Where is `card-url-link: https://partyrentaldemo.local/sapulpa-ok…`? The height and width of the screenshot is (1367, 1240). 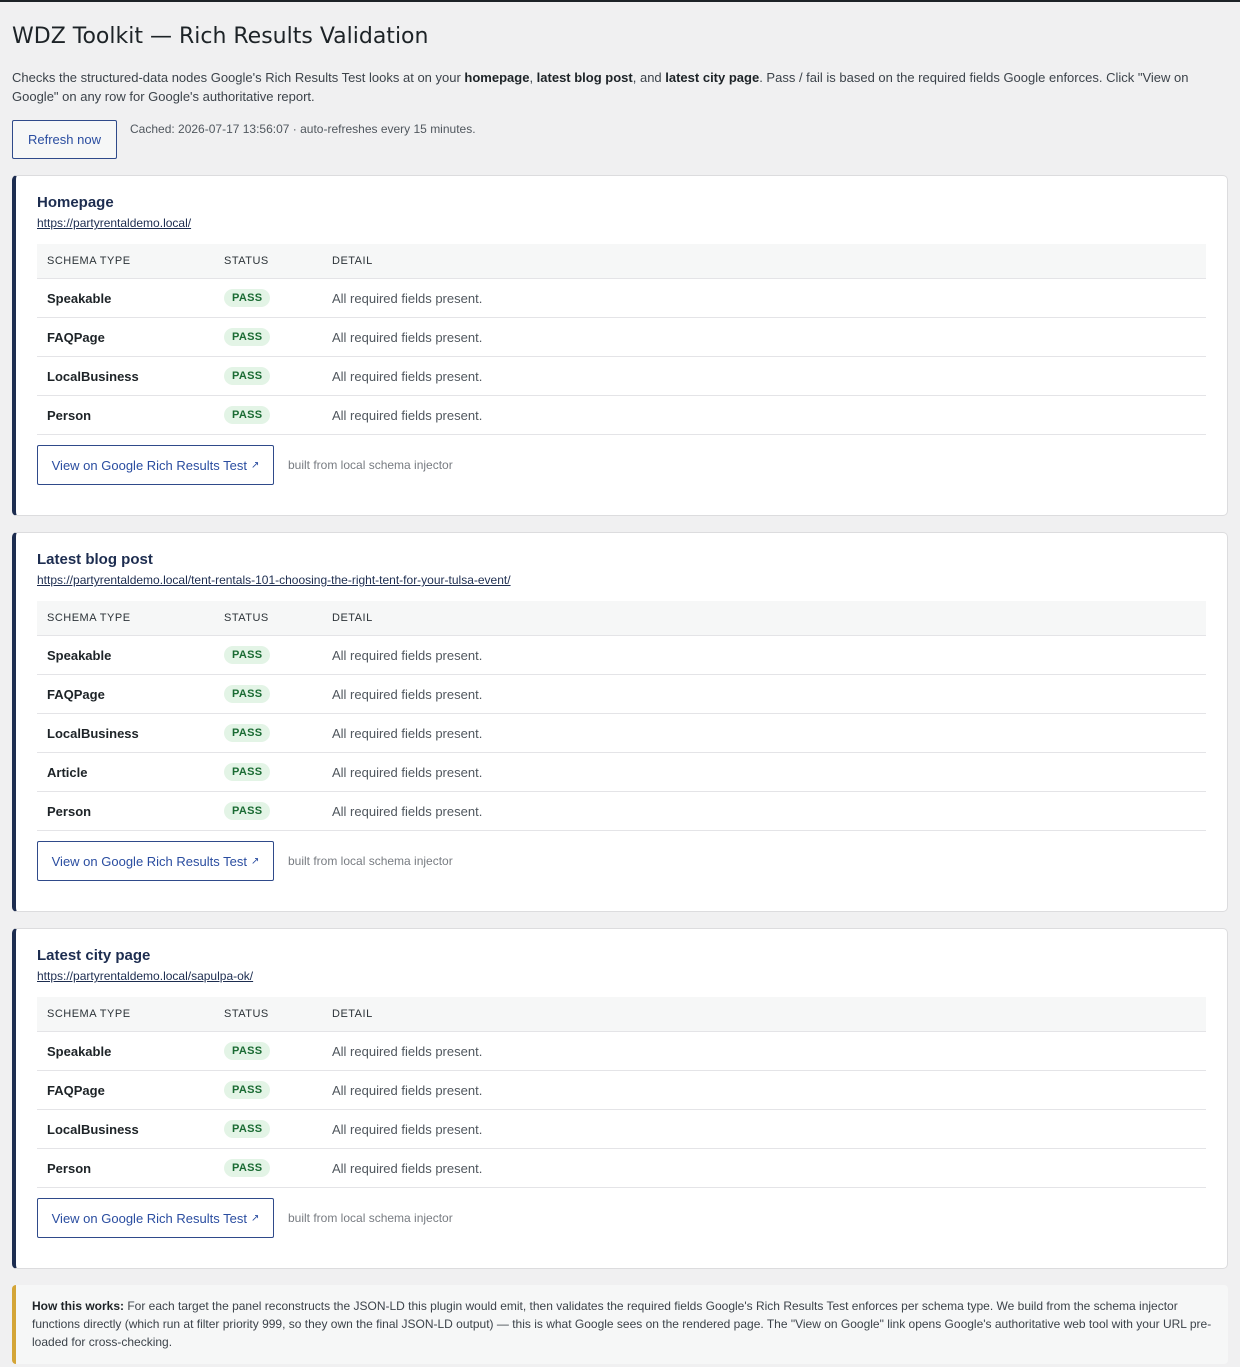
card-url-link: https://partyrentaldemo.local/sapulpa-ok… is located at coordinates (145, 976).